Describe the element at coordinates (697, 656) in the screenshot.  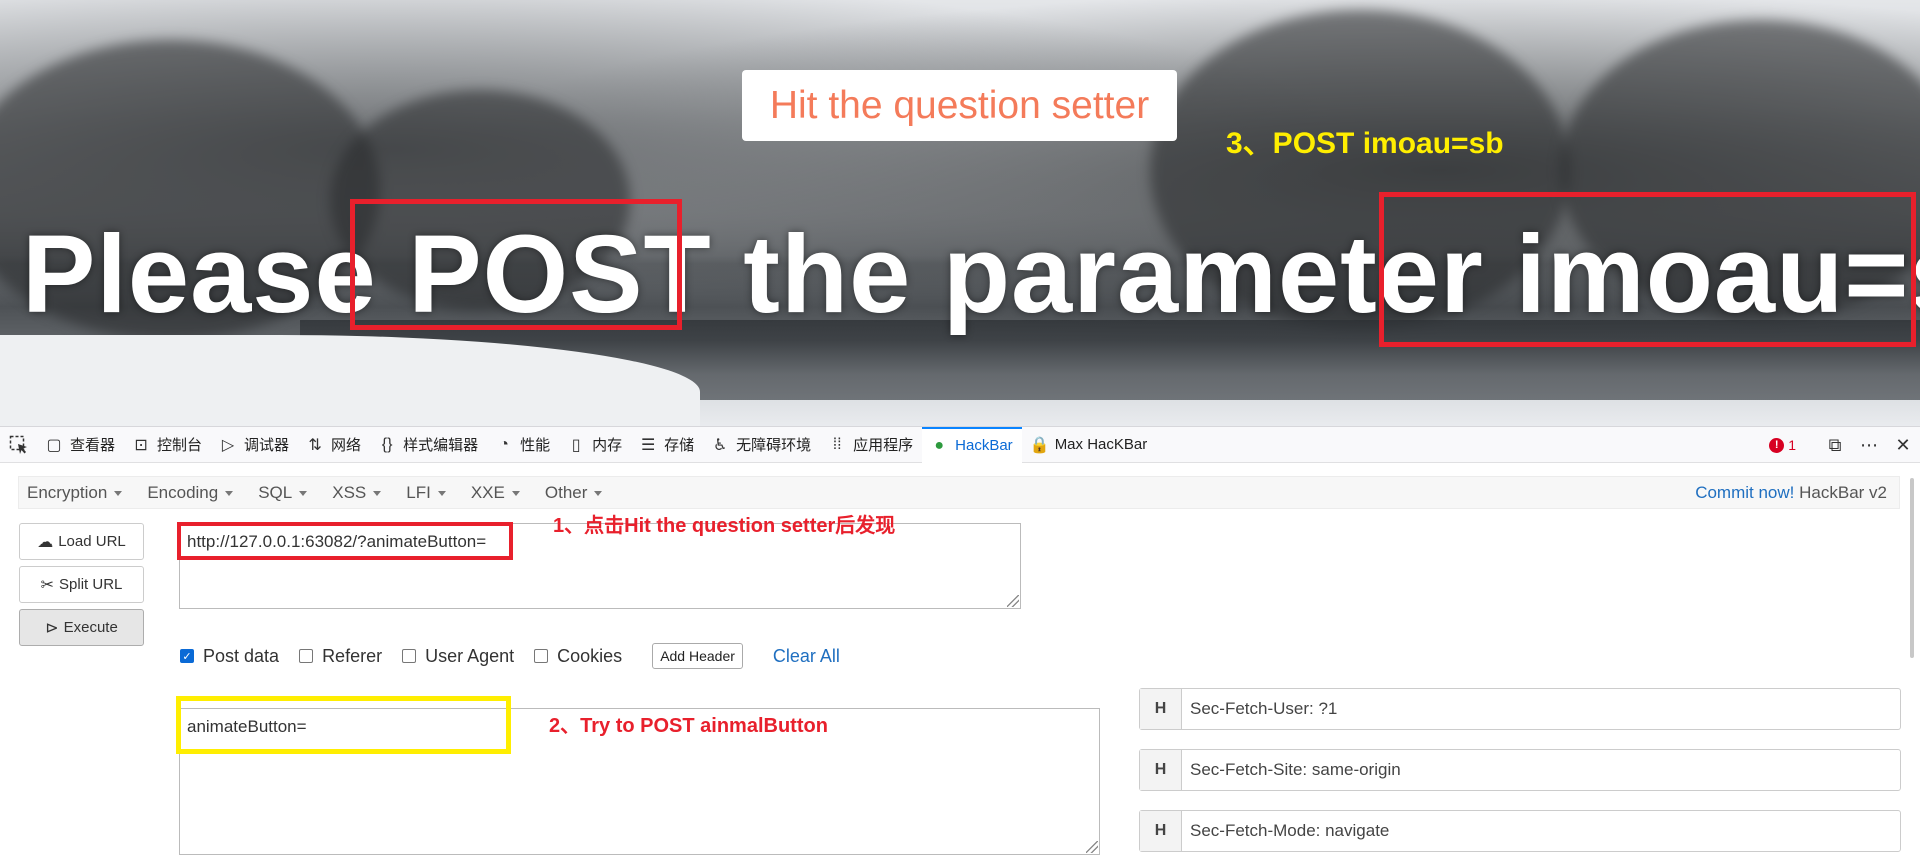
I see `add-header-button: Add Header` at that location.